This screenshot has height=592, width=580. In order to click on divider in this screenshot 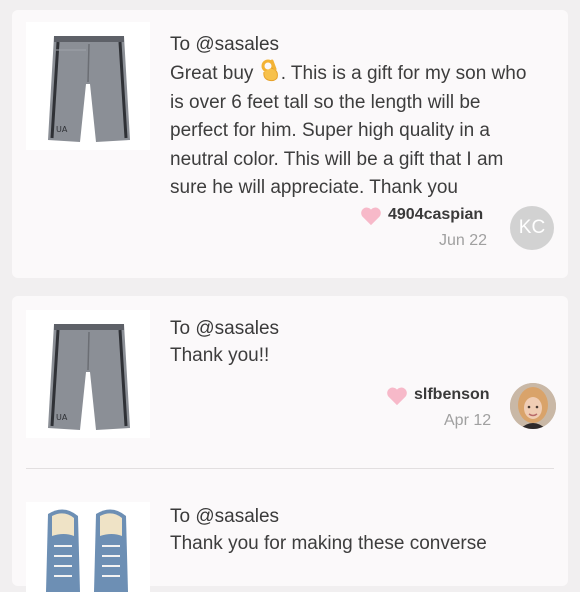, I will do `click(290, 468)`.